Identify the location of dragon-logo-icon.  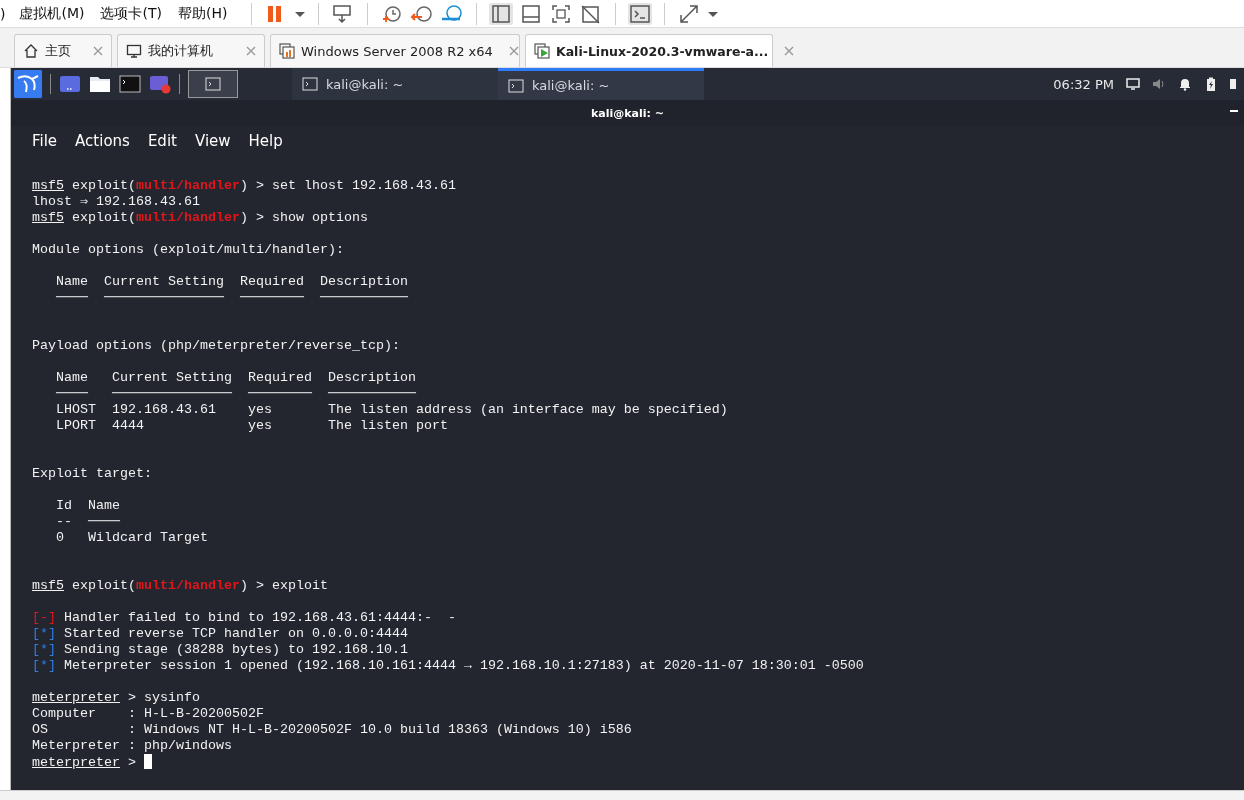
(28, 84).